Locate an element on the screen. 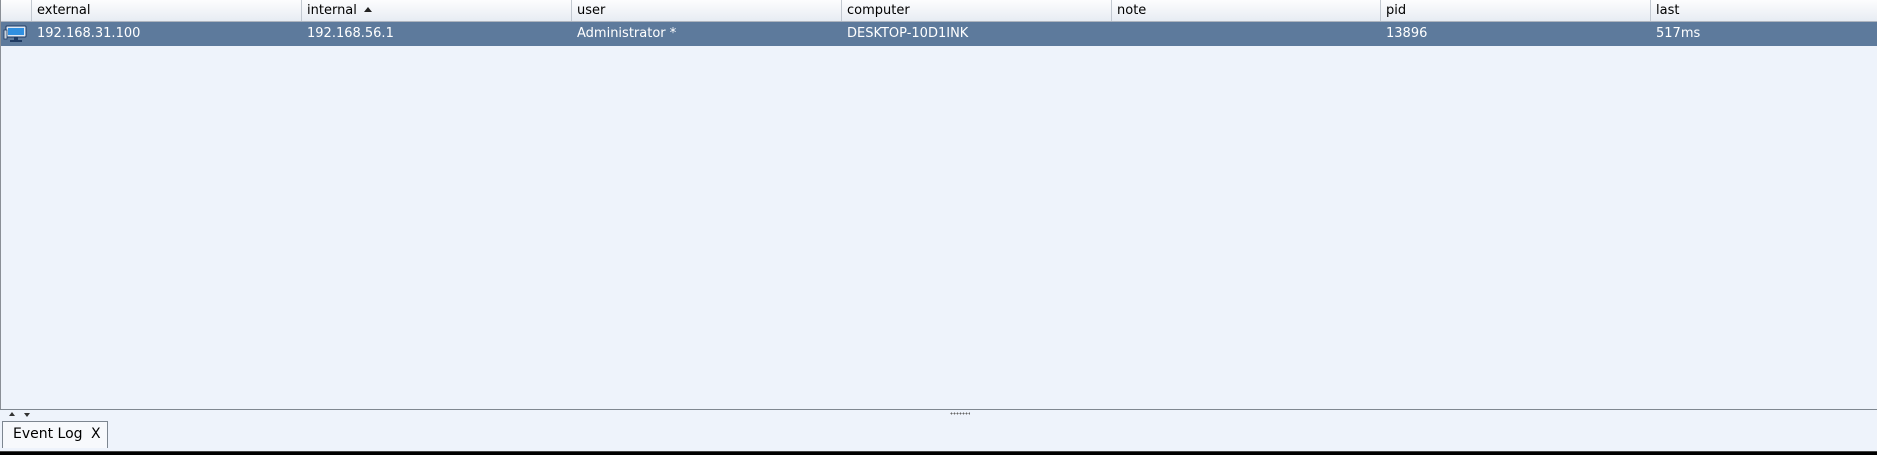 Image resolution: width=1877 pixels, height=455 pixels. header-pid: pid is located at coordinates (1516, 10).